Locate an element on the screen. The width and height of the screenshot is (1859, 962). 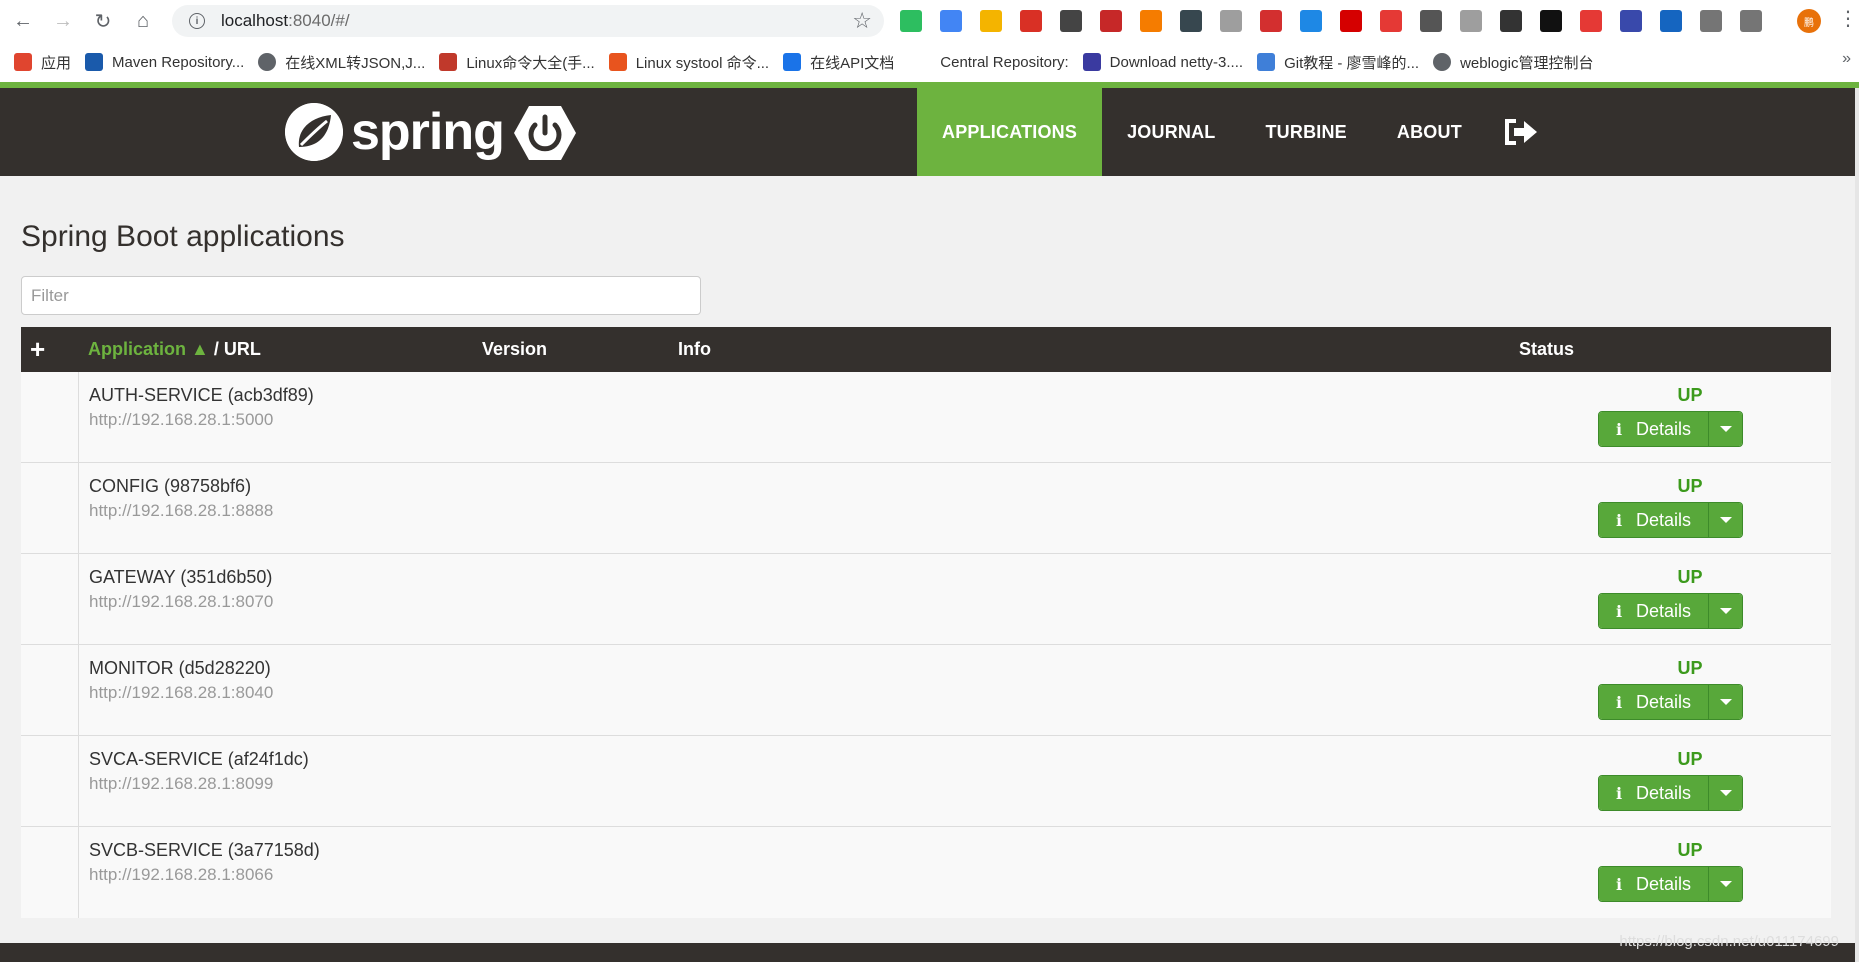
application-name: GATEWAY (351d6b50) is located at coordinates (181, 577).